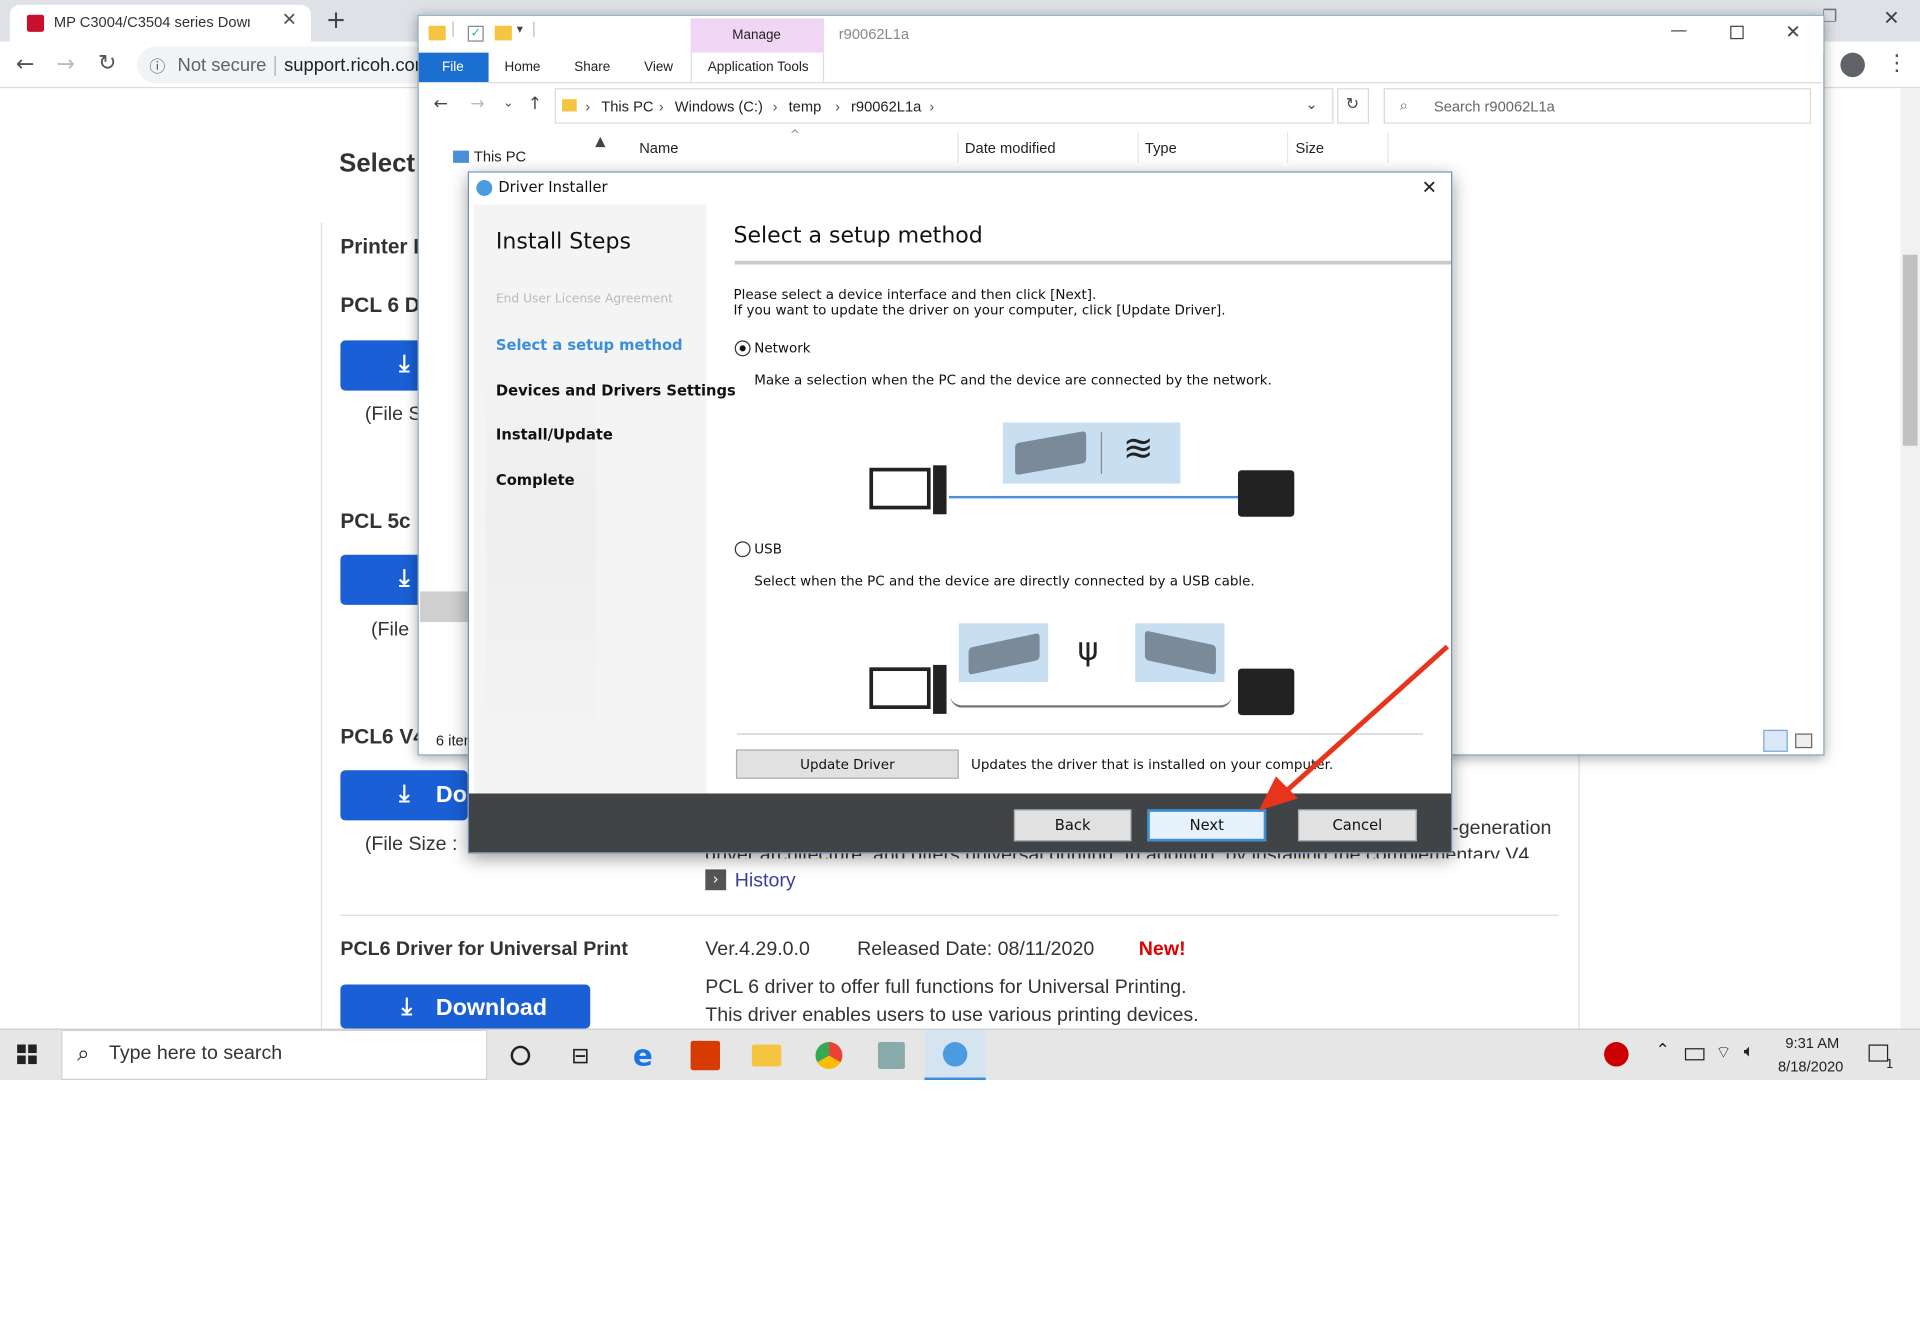 This screenshot has height=1322, width=1920. Describe the element at coordinates (580, 1055) in the screenshot. I see `task-view-icon: ⊟` at that location.